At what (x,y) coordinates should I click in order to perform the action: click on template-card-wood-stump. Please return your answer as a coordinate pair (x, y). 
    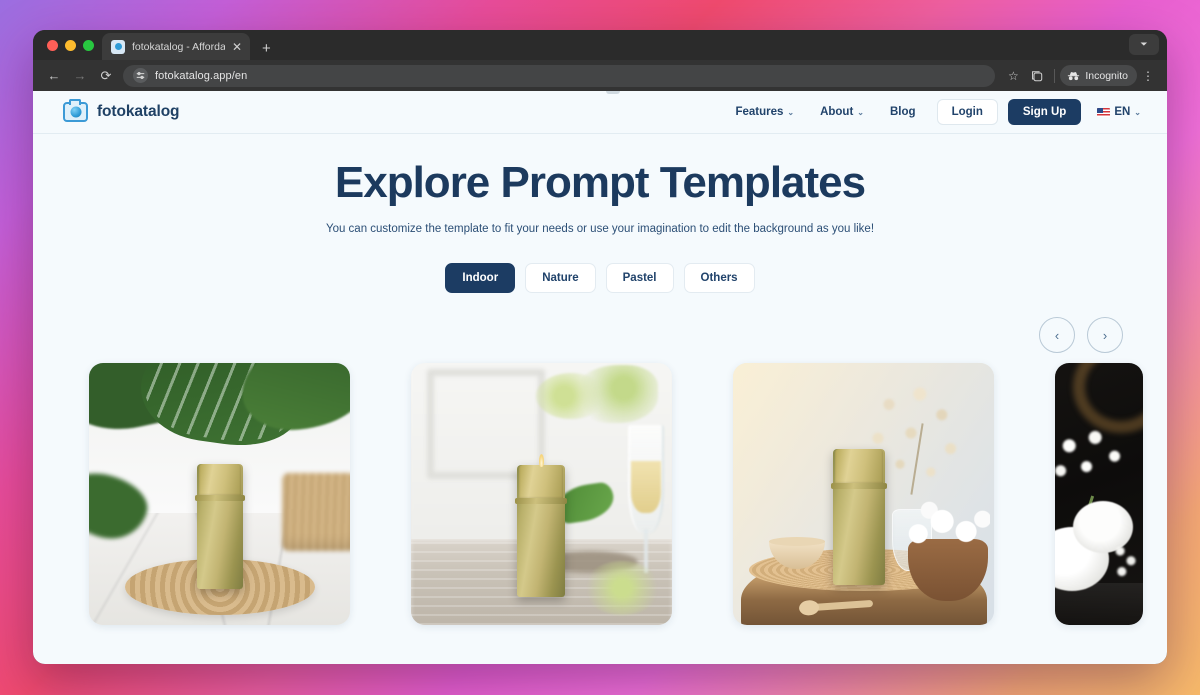
    Looking at the image, I should click on (863, 494).